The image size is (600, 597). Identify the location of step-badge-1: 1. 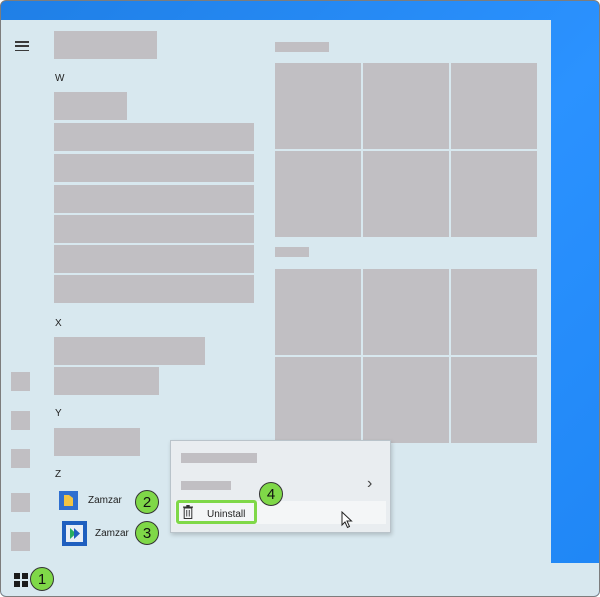
(42, 579).